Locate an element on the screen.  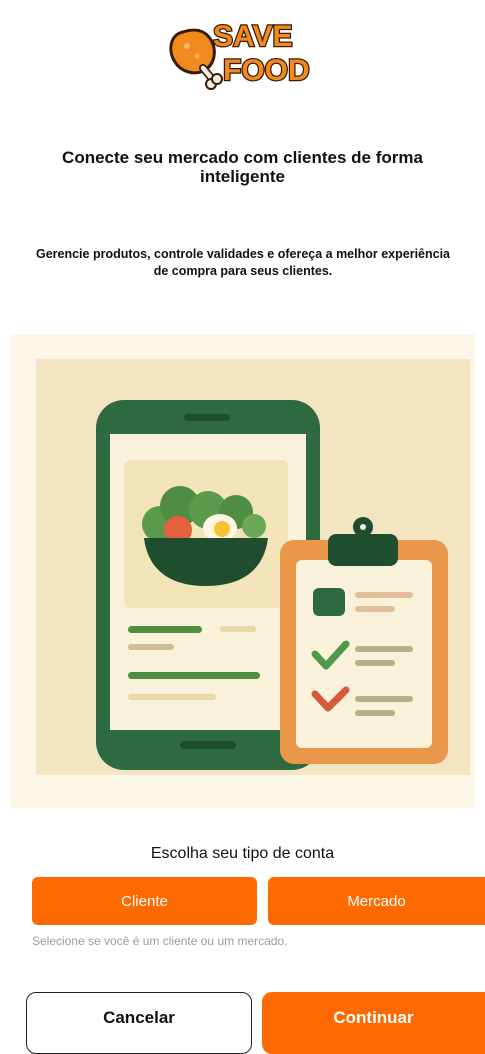
account-option-cliente: Cliente is located at coordinates (144, 901).